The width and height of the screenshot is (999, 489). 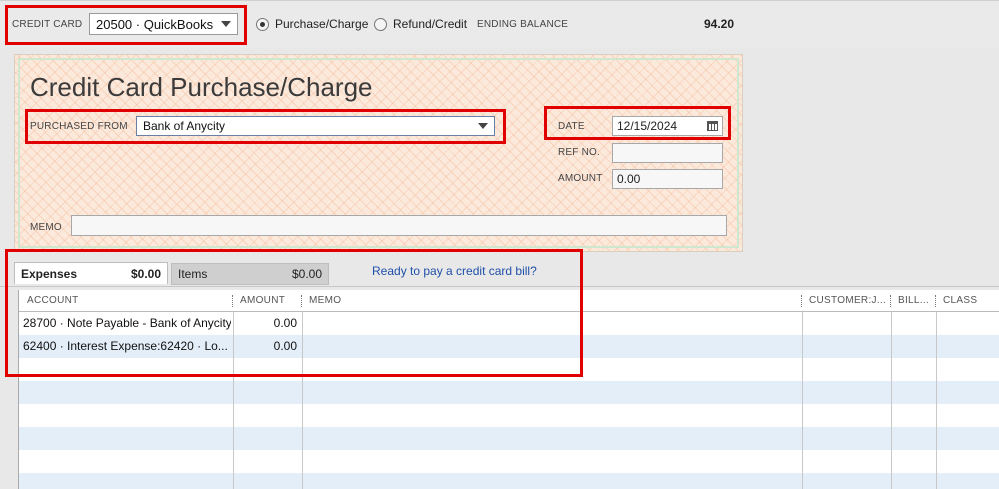 I want to click on amount-label: AMOUNT, so click(x=580, y=178).